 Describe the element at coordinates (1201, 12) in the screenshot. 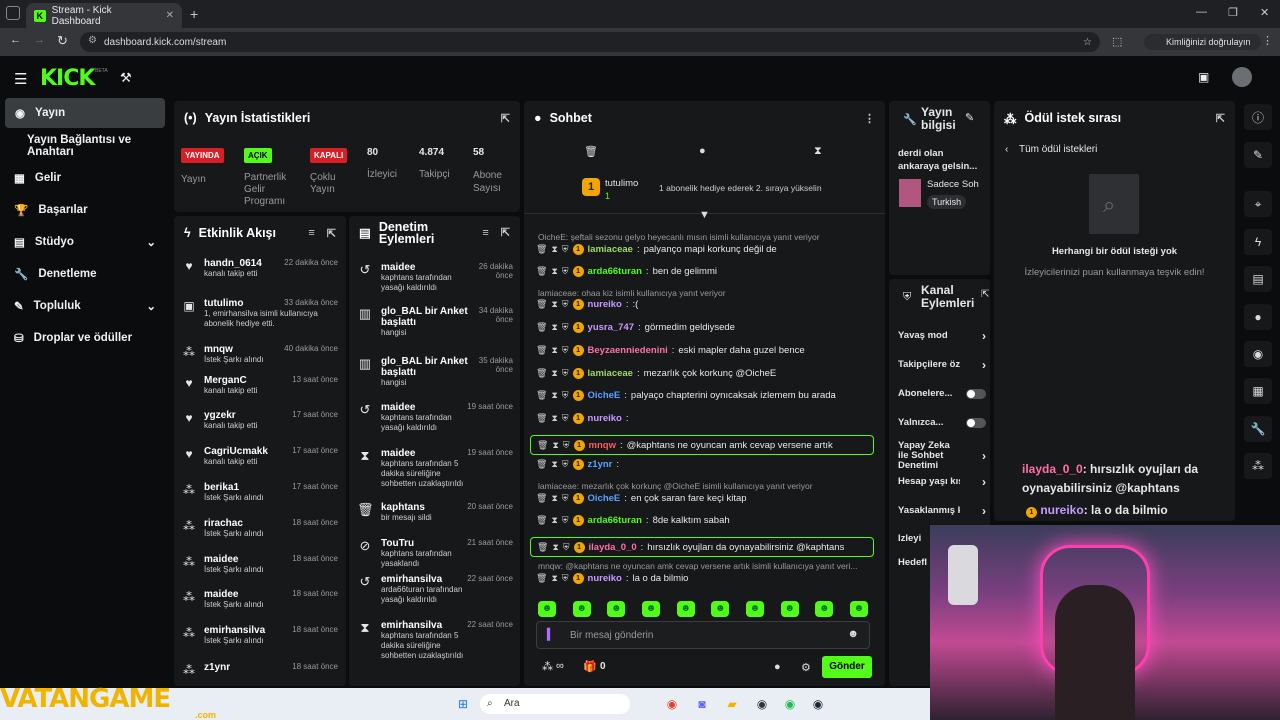

I see `minimize-icon: —` at that location.